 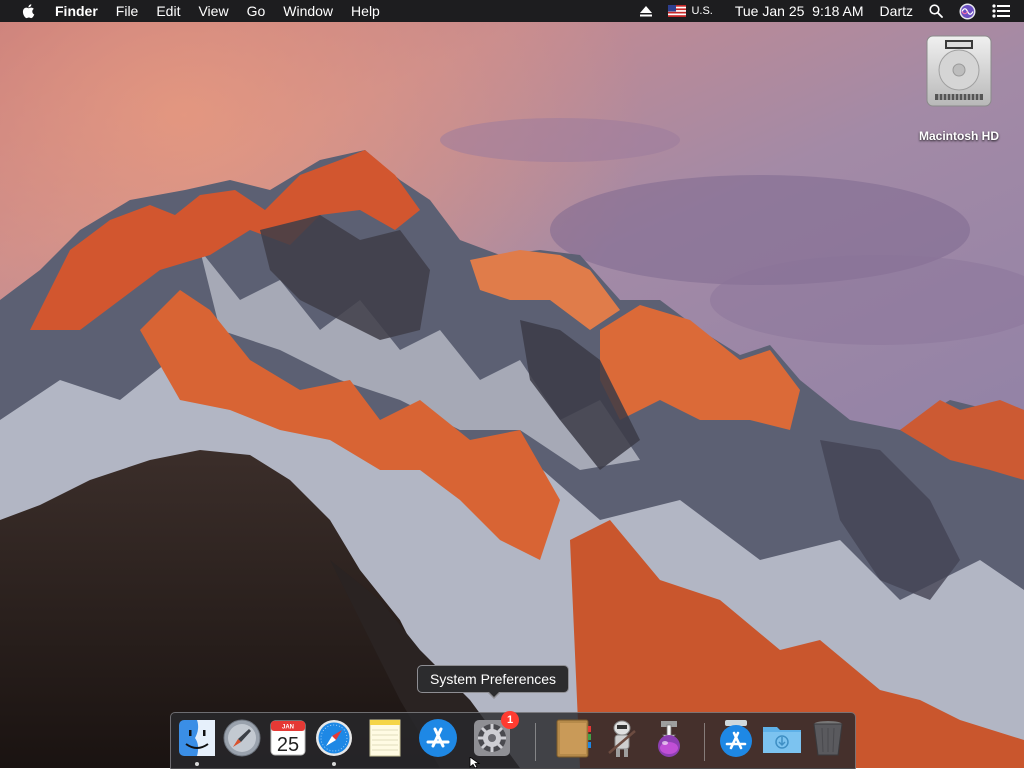 I want to click on installer-icon, so click(x=669, y=739).